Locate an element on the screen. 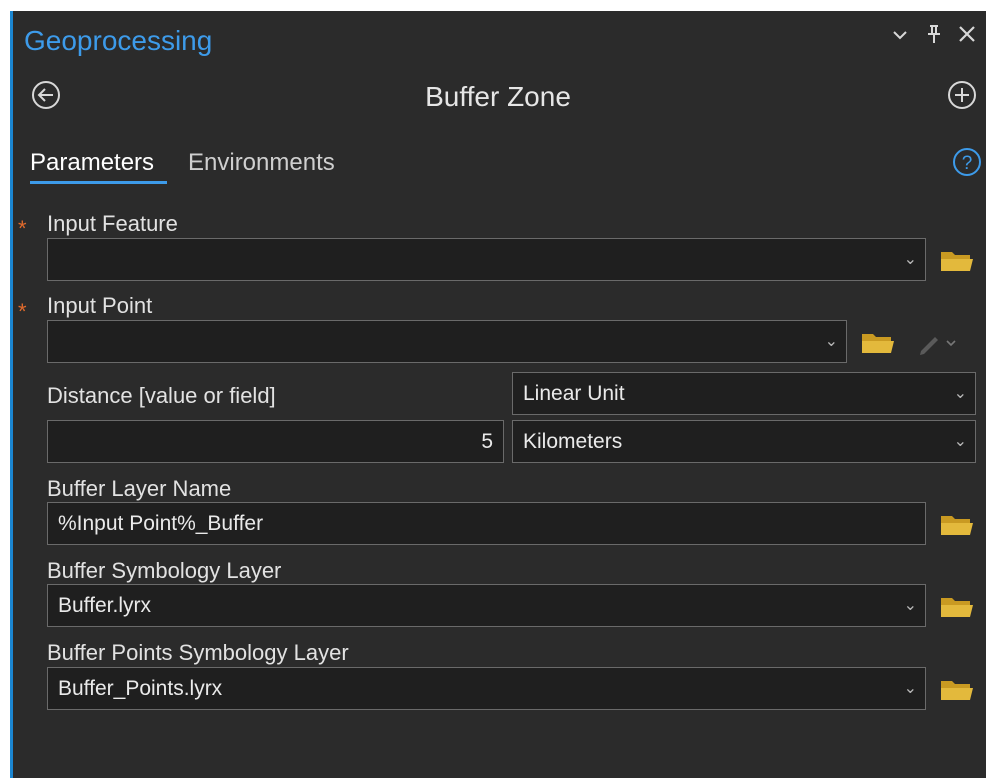 The height and width of the screenshot is (778, 986). distance-type-select: Linear Unit ⌄ is located at coordinates (744, 393).